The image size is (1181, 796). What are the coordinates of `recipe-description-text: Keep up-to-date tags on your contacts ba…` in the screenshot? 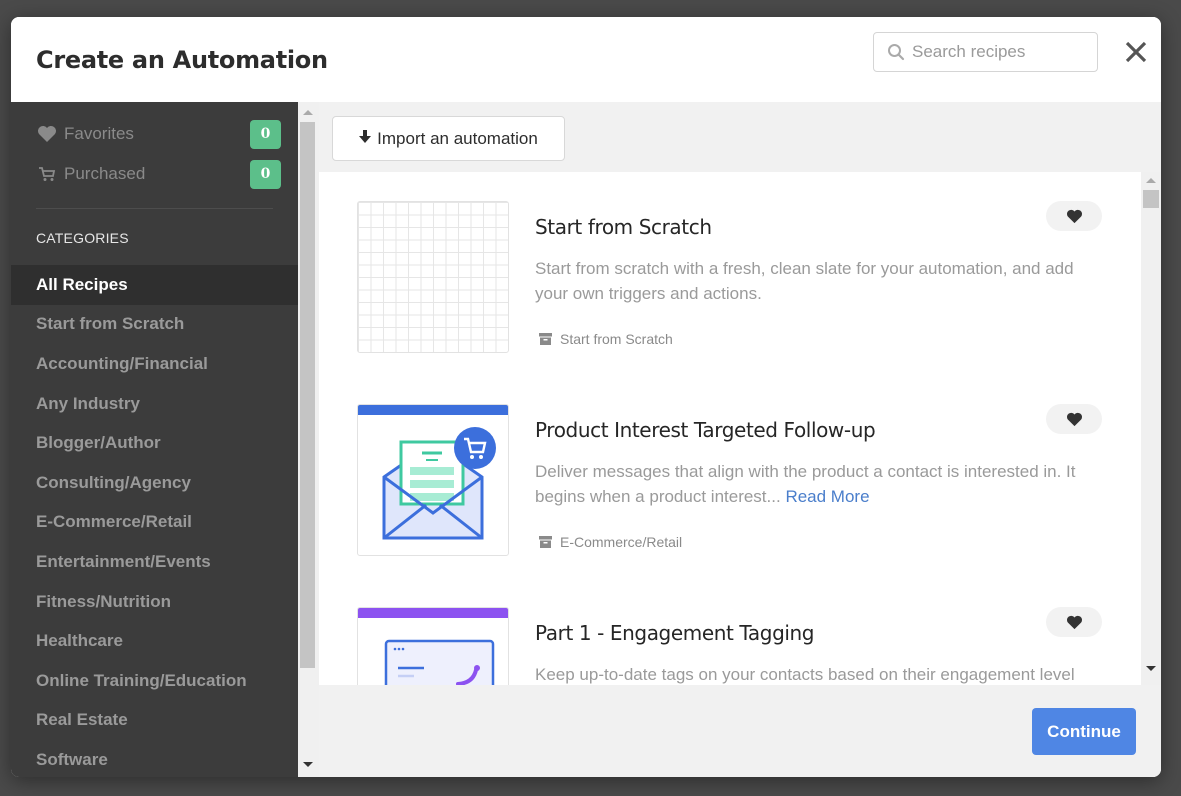 It's located at (805, 674).